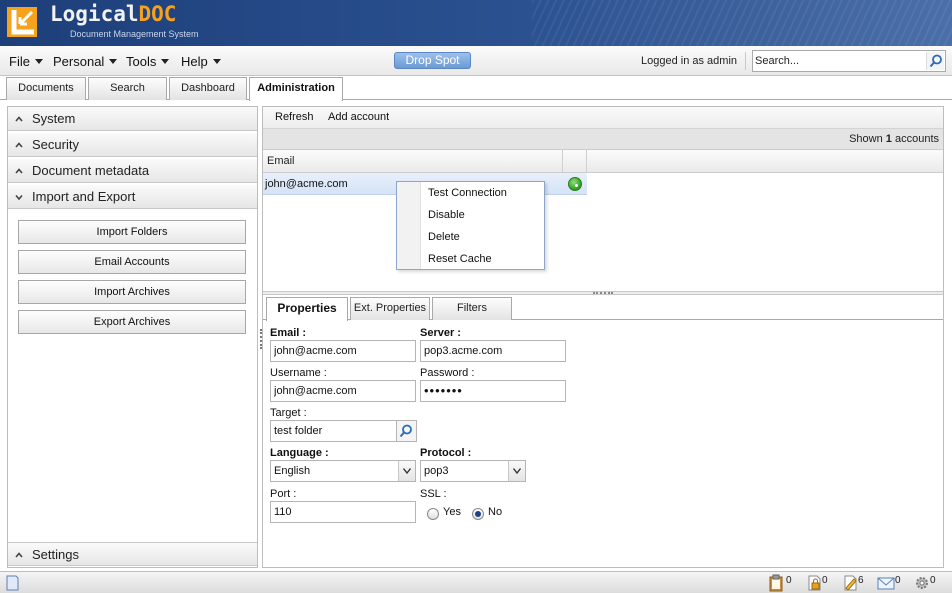 This screenshot has height=593, width=952. What do you see at coordinates (413, 161) in the screenshot?
I see `column-email: Email` at bounding box center [413, 161].